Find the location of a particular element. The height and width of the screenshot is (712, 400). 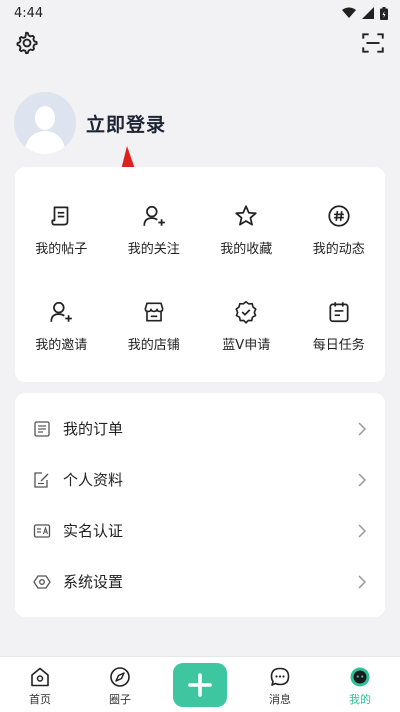

nav-mine: 我的 is located at coordinates (360, 684).